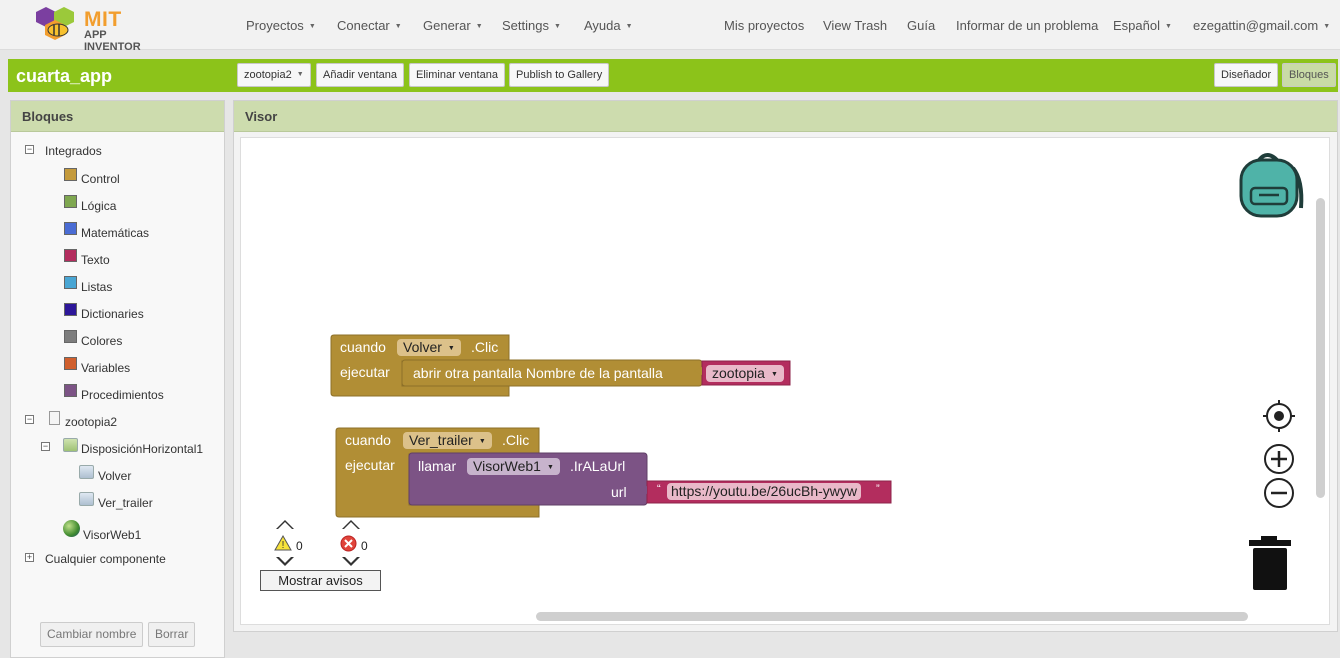  What do you see at coordinates (447, 440) in the screenshot?
I see `component-dropdown: Ver_trailer ▼` at bounding box center [447, 440].